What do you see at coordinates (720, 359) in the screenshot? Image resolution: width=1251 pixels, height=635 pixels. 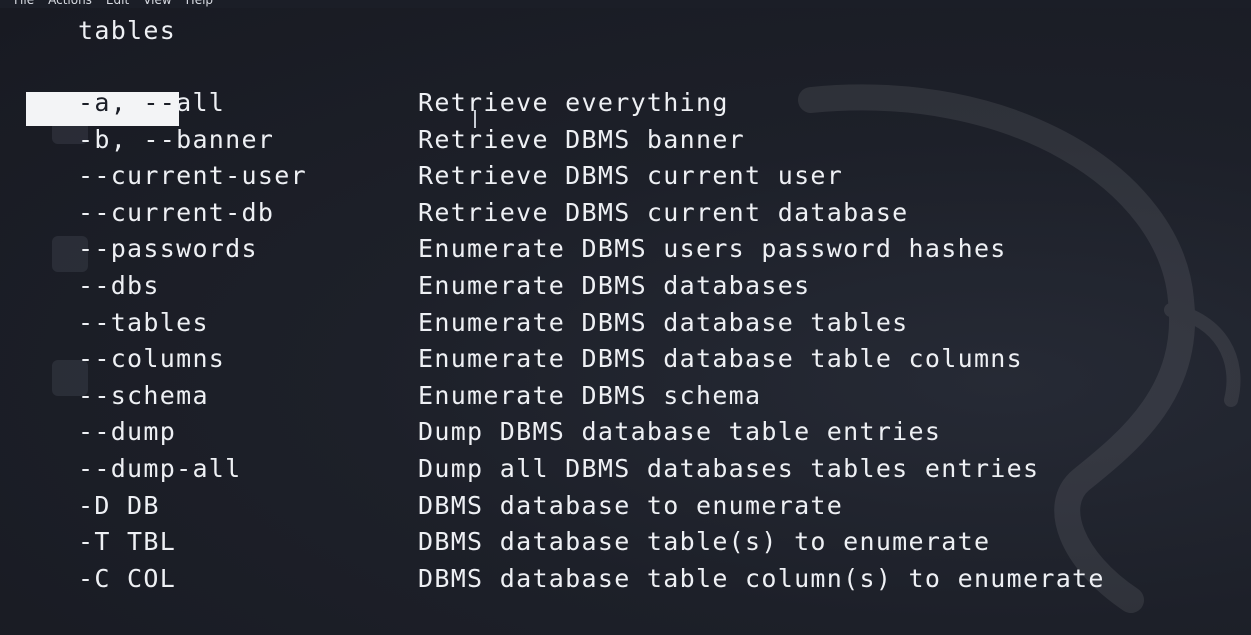 I see `option-description: Enumerate DBMS database table columns` at bounding box center [720, 359].